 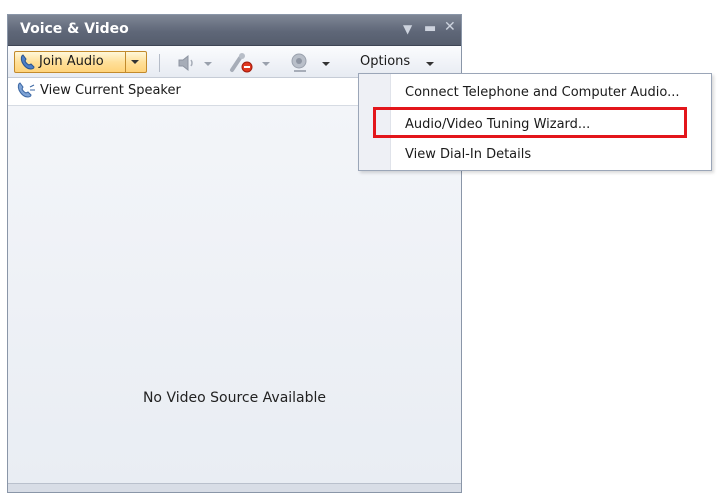 I want to click on join-audio-label: Join Audio, so click(x=71, y=61).